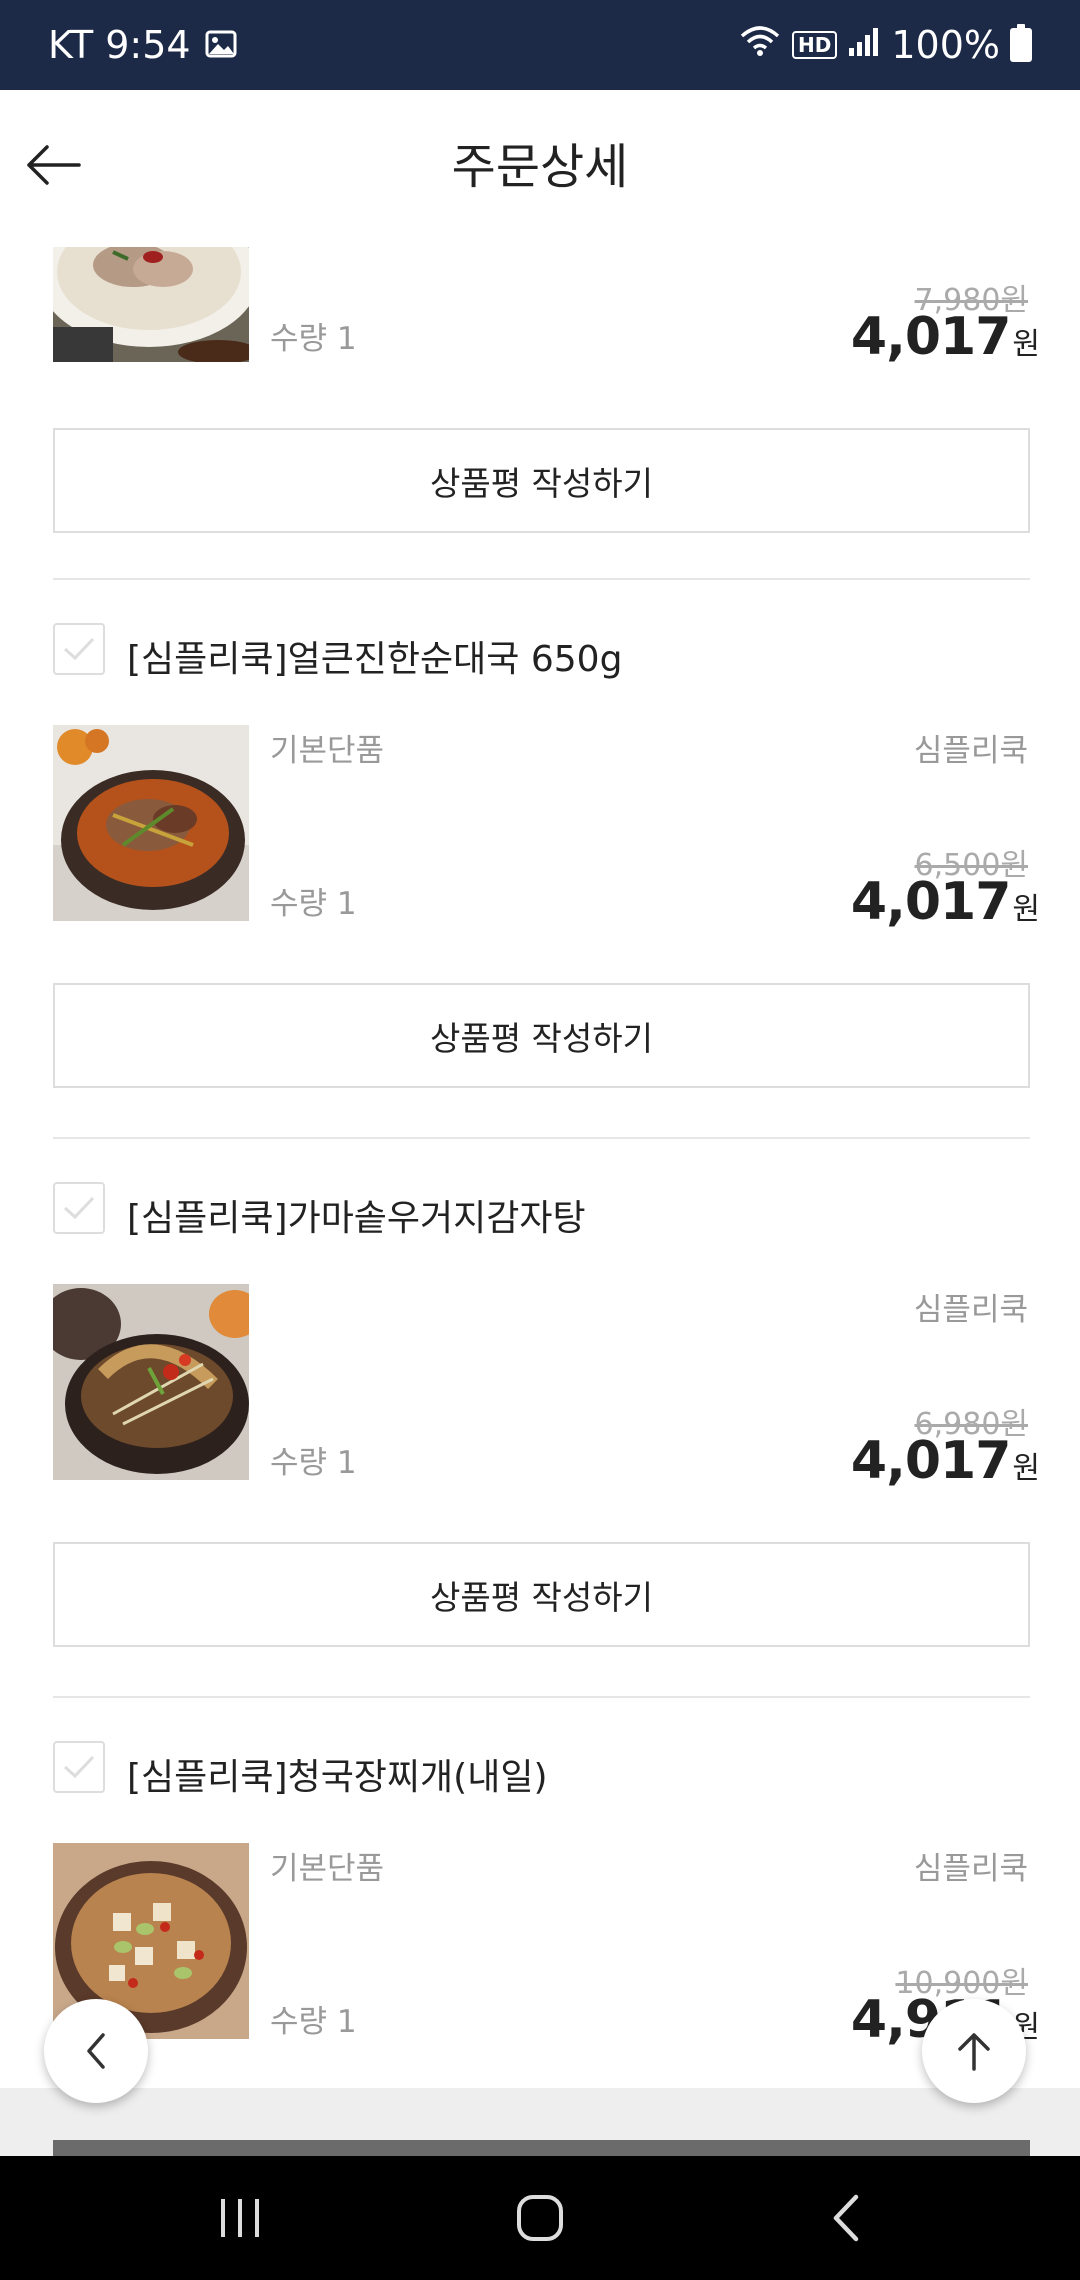 The image size is (1080, 2280). I want to click on back-icon, so click(846, 2218).